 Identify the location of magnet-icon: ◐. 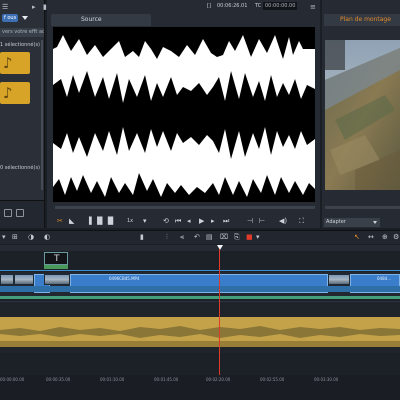
(47, 237).